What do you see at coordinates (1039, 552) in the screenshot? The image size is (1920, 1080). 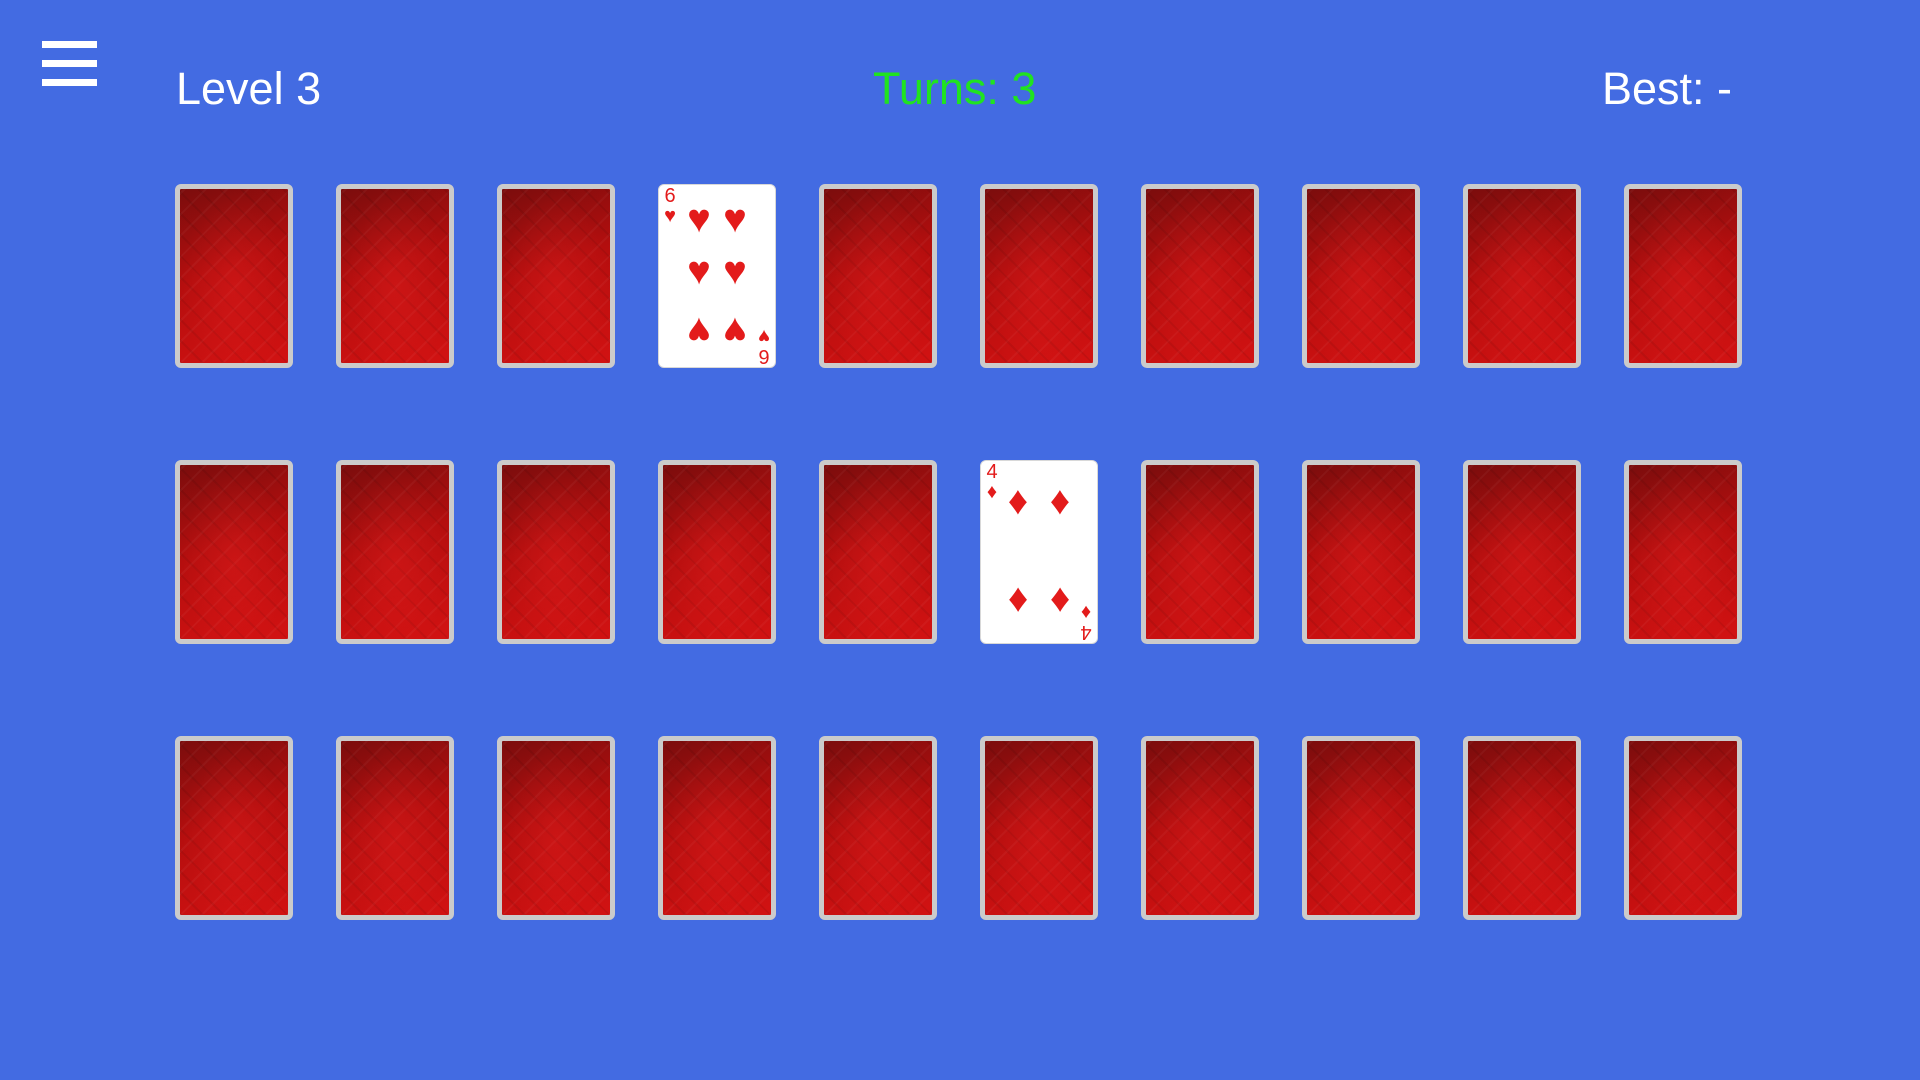 I see `card-face-up-4-of-diamonds: 4 ♦ 4 ♦ ♦ ♦ ♦ ♦` at bounding box center [1039, 552].